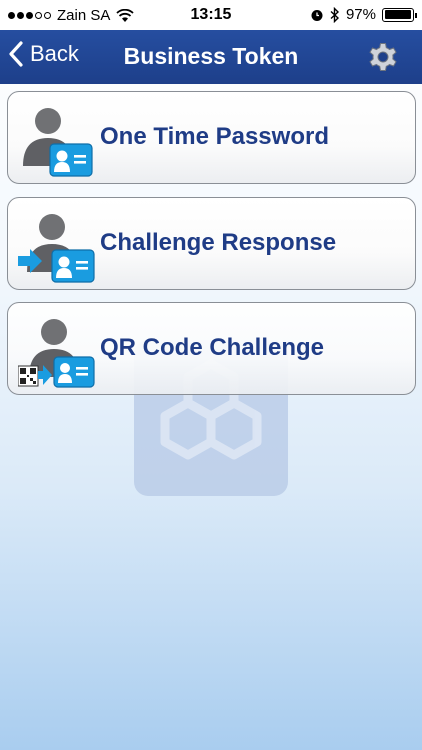 This screenshot has height=750, width=422. What do you see at coordinates (28, 376) in the screenshot?
I see `qr-code-icon` at bounding box center [28, 376].